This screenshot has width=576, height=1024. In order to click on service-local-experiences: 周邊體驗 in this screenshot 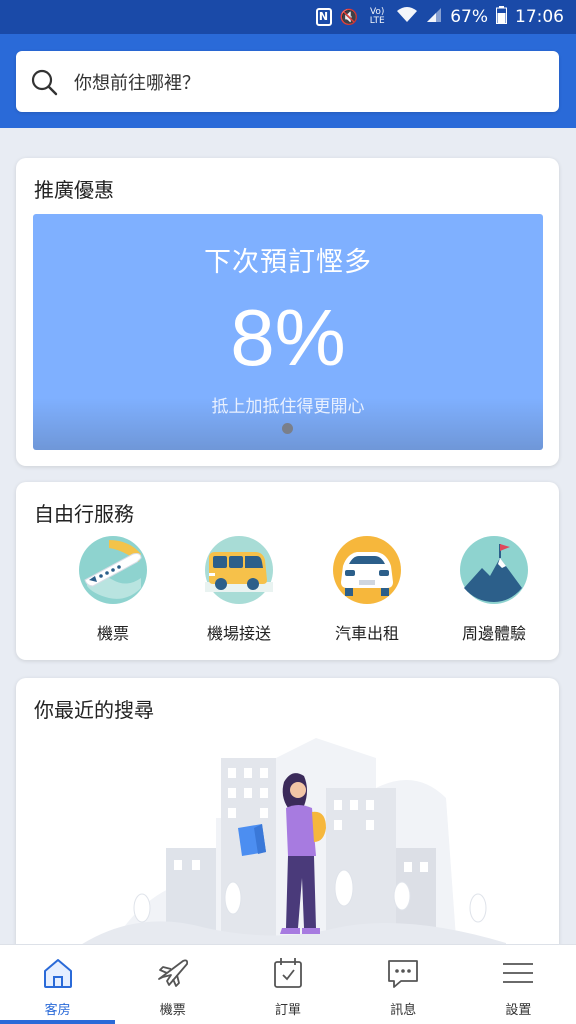, I will do `click(494, 590)`.